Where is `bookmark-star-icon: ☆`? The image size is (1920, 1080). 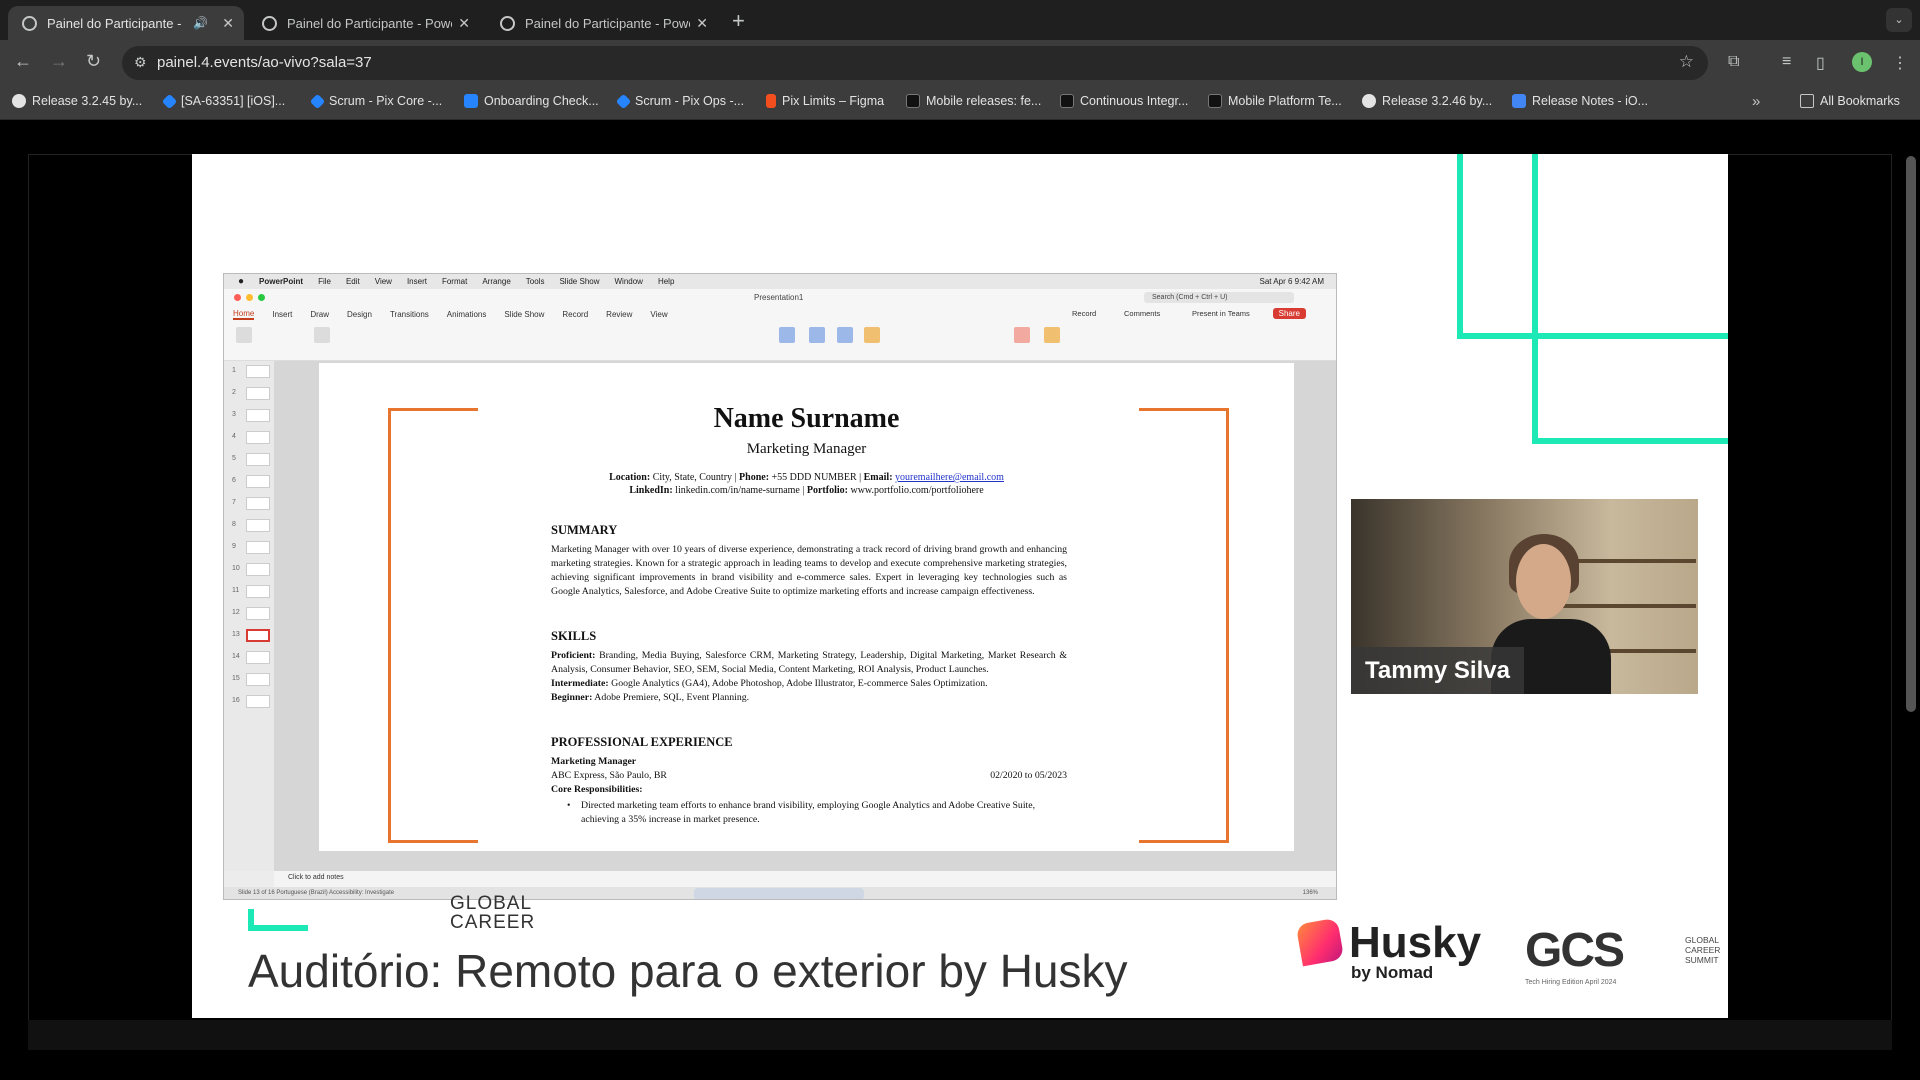
bookmark-star-icon: ☆ is located at coordinates (1686, 62).